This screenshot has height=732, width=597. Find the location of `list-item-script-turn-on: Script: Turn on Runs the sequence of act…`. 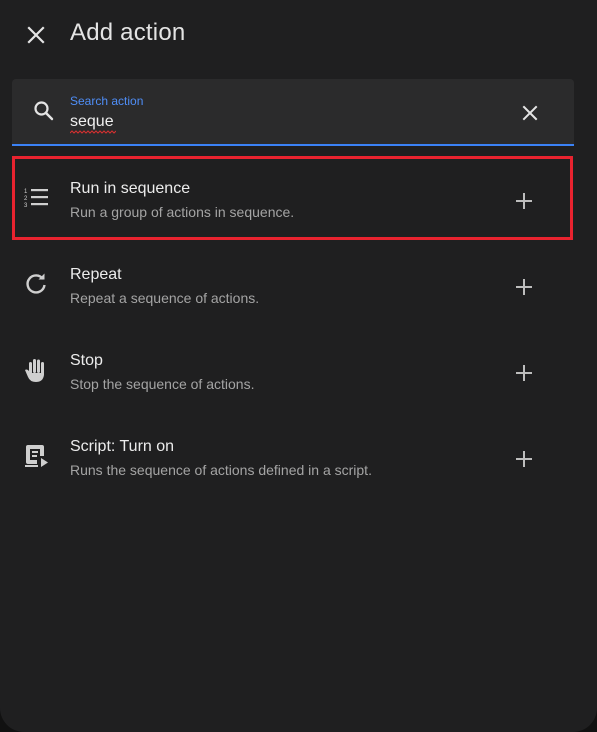

list-item-script-turn-on: Script: Turn on Runs the sequence of act… is located at coordinates (298, 456).